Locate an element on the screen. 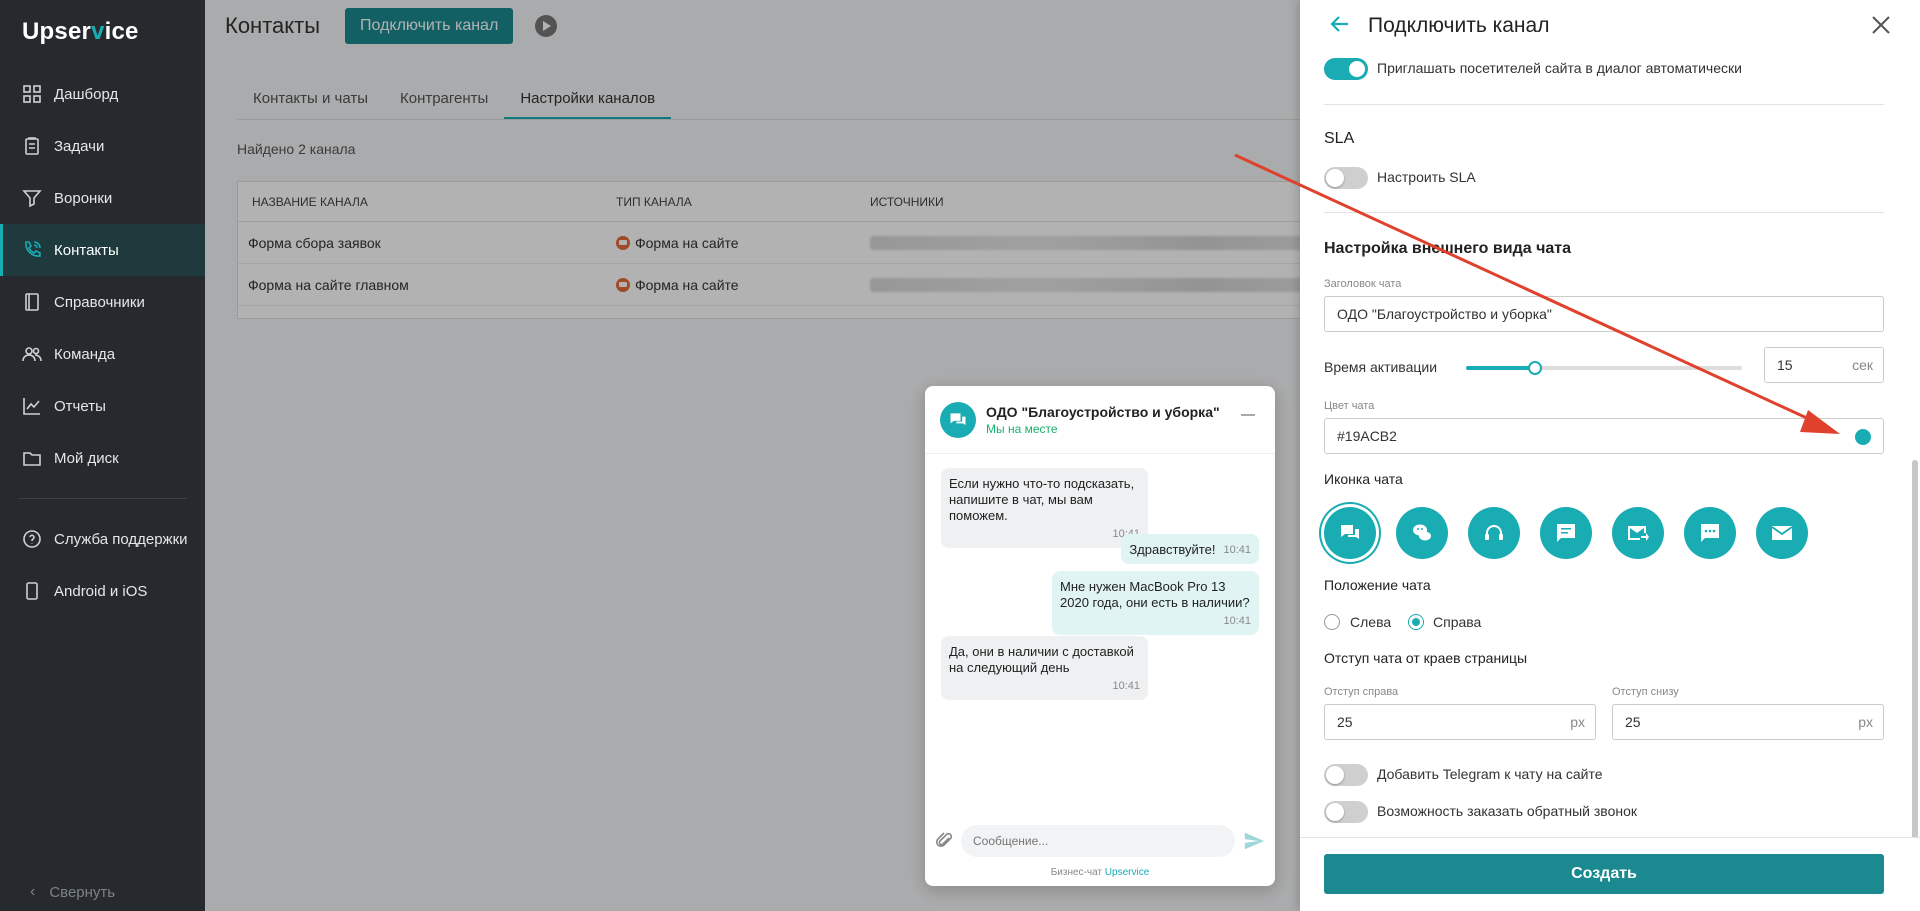  email-forward-icon is located at coordinates (1638, 533).